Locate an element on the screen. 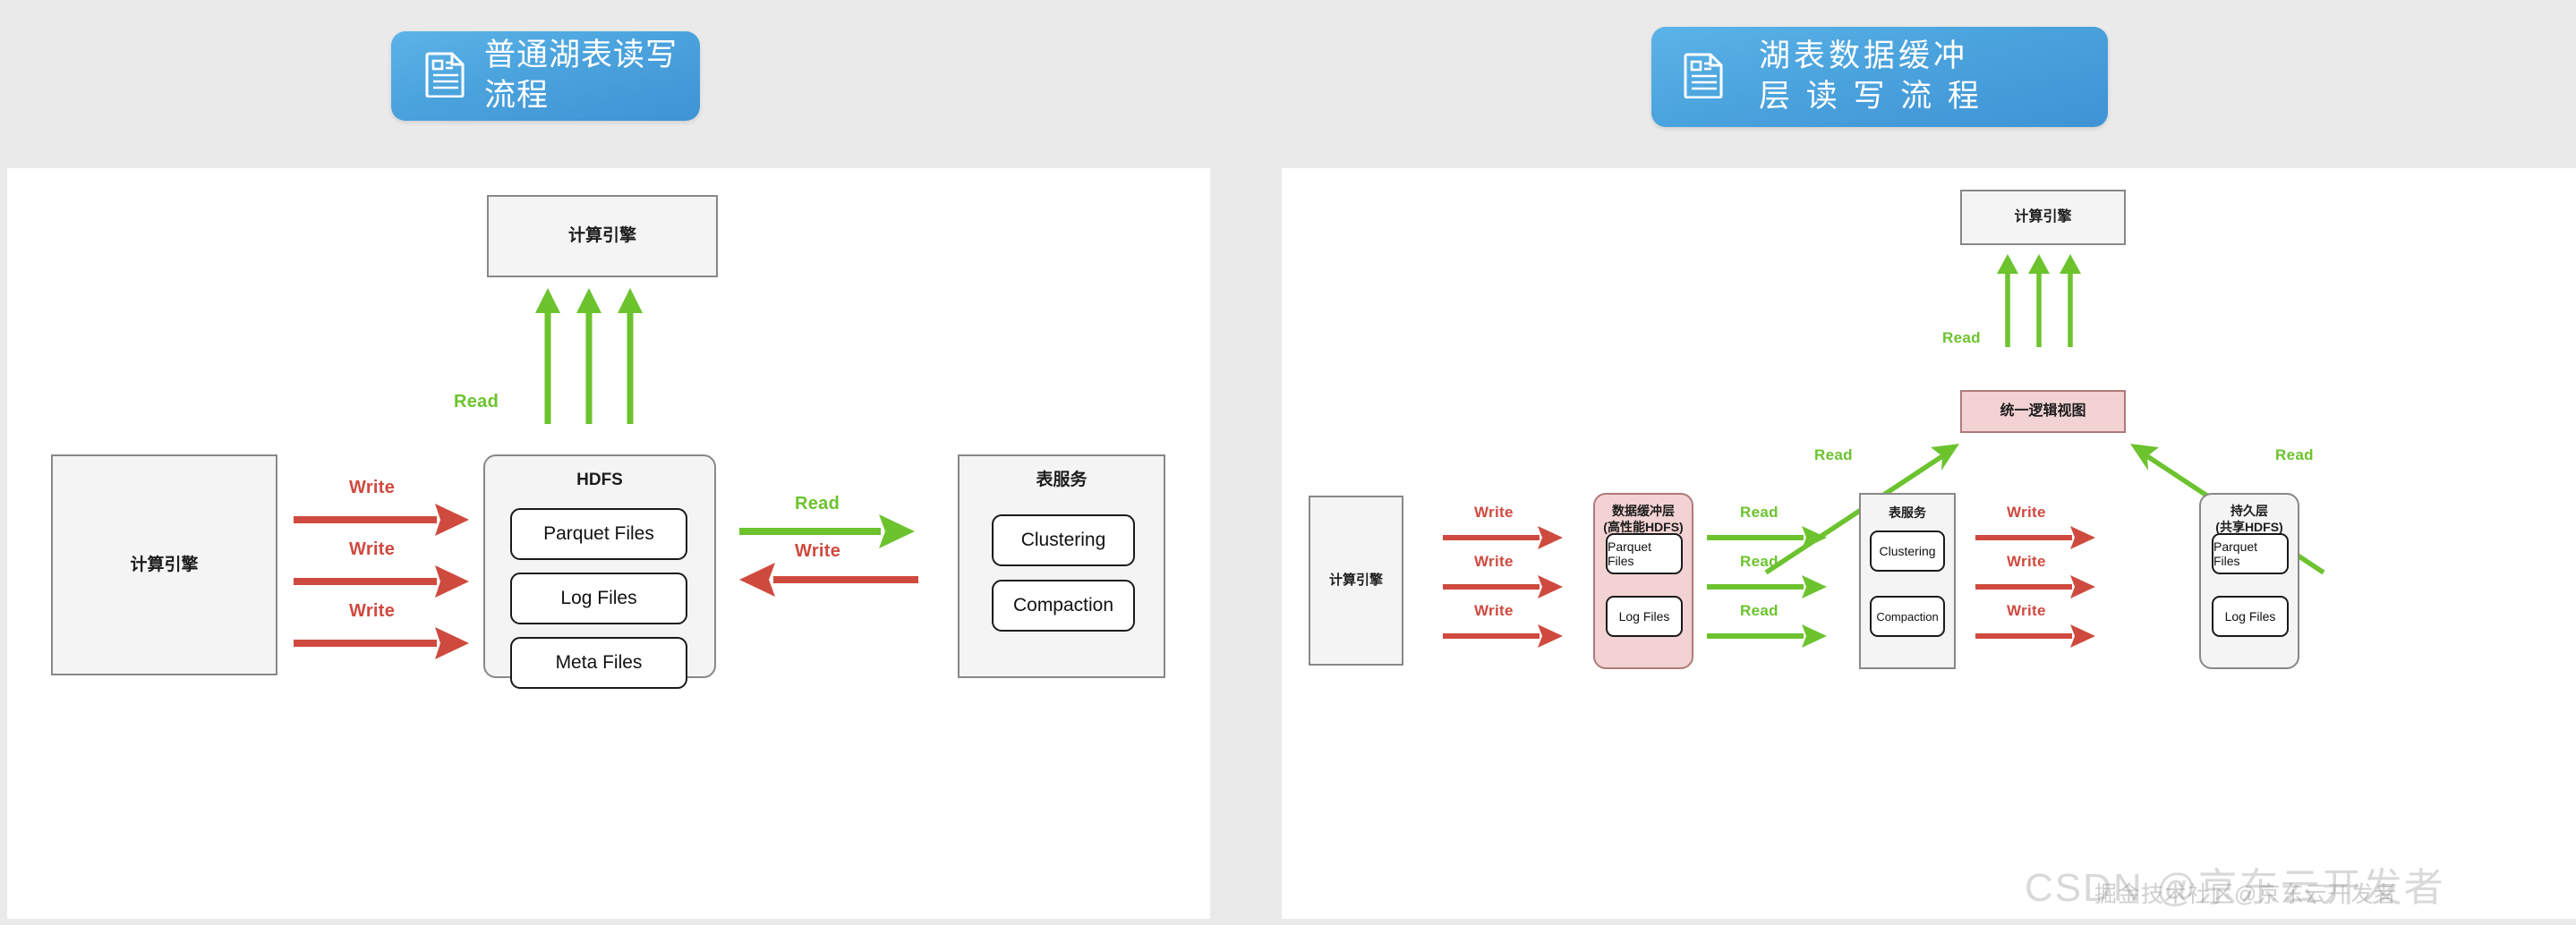  box-label: 数据缓冲层 (高性能HDFS) is located at coordinates (1643, 519).